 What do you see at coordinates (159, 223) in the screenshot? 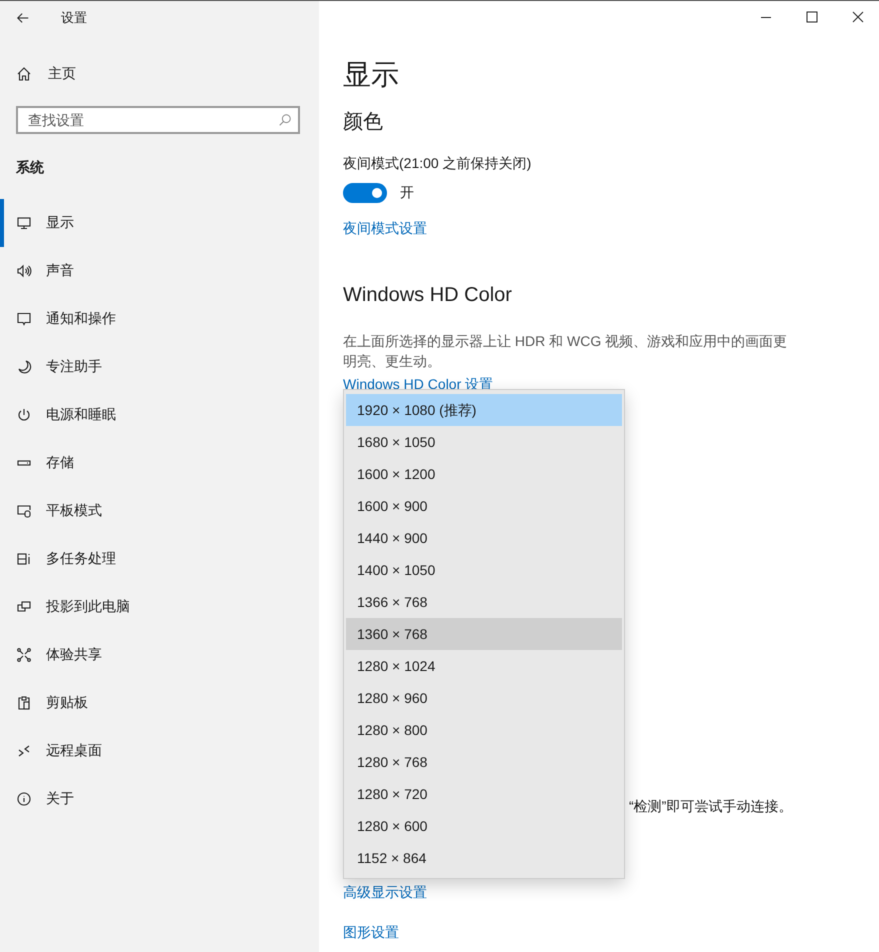
I see `nav-item: 显示` at bounding box center [159, 223].